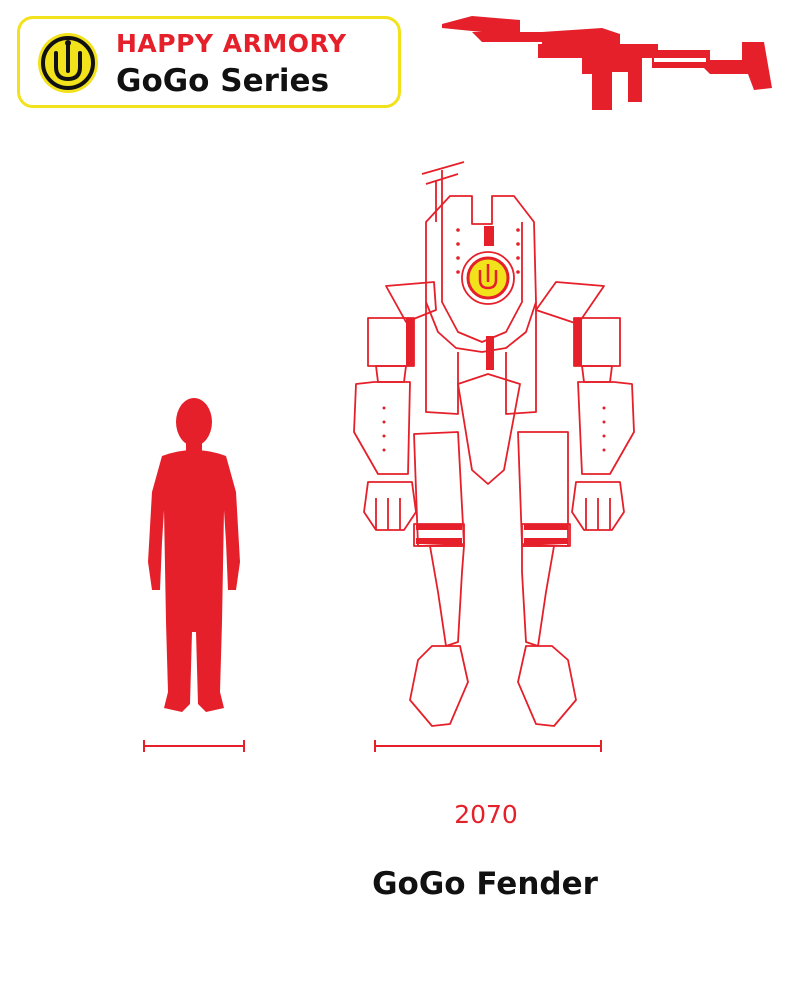 This screenshot has width=798, height=994. I want to click on model-year: 2070, so click(486, 814).